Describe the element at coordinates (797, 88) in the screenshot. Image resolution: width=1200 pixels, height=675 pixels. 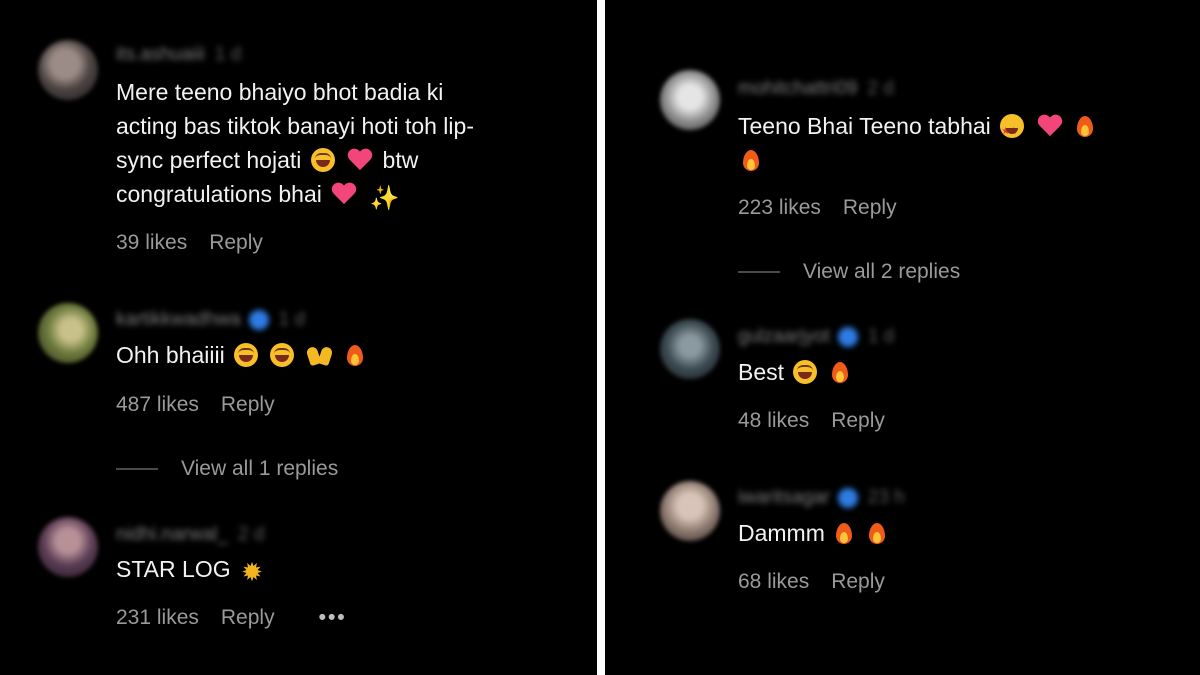
I see `username-text: mohitchattri09` at that location.